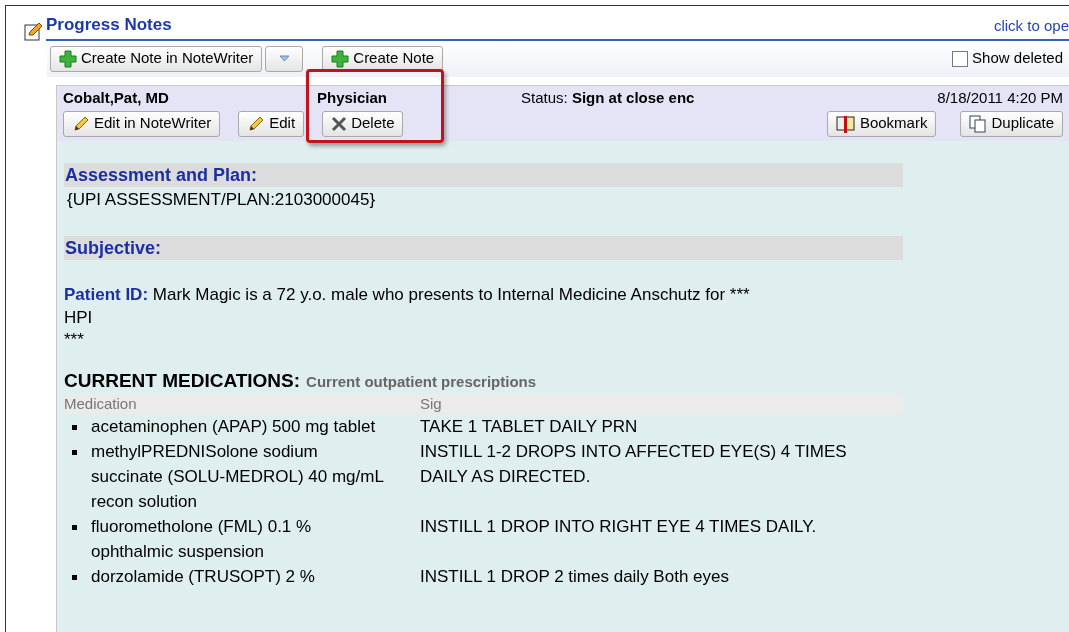 This screenshot has height=632, width=1069. Describe the element at coordinates (634, 464) in the screenshot. I see `medication-sig: INSTILL 1-2 DROPS INTO AFFECTED EYE(S) 4 TIMES DAILY AS DIRECTED.` at that location.